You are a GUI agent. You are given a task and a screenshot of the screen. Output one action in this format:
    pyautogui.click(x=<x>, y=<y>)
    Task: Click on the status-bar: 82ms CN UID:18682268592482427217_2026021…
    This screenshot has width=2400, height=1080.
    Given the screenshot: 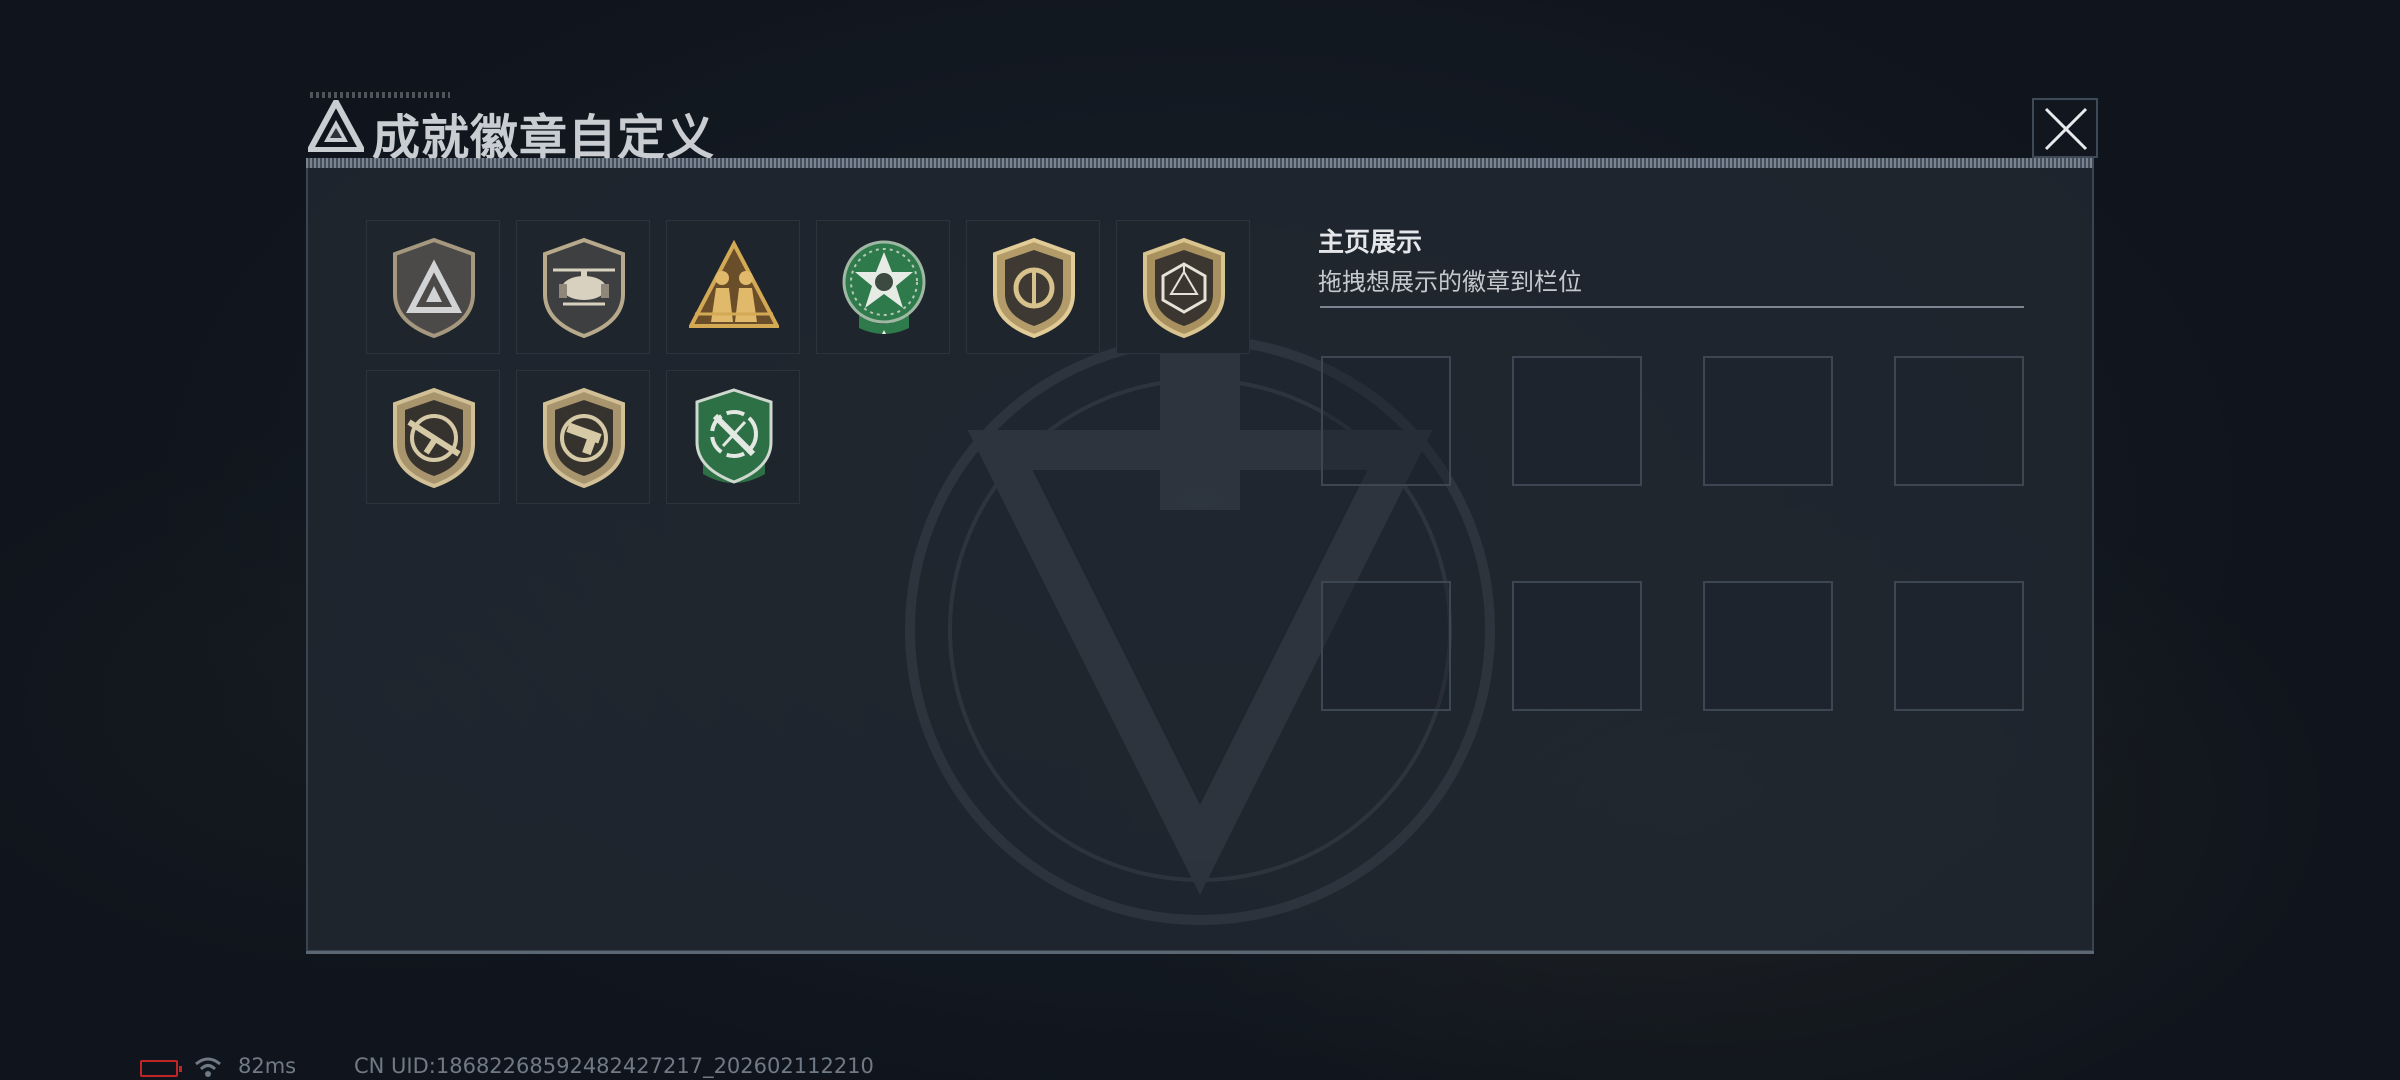 What is the action you would take?
    pyautogui.click(x=586, y=1065)
    